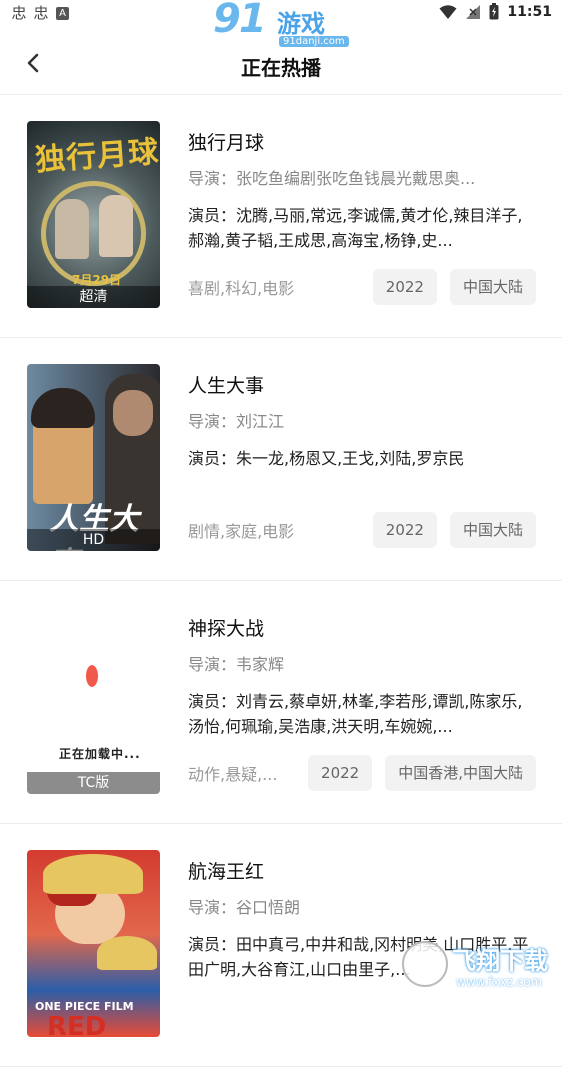 Image resolution: width=562 pixels, height=1067 pixels. I want to click on status-bar-left: 忠 忠 A, so click(39, 13).